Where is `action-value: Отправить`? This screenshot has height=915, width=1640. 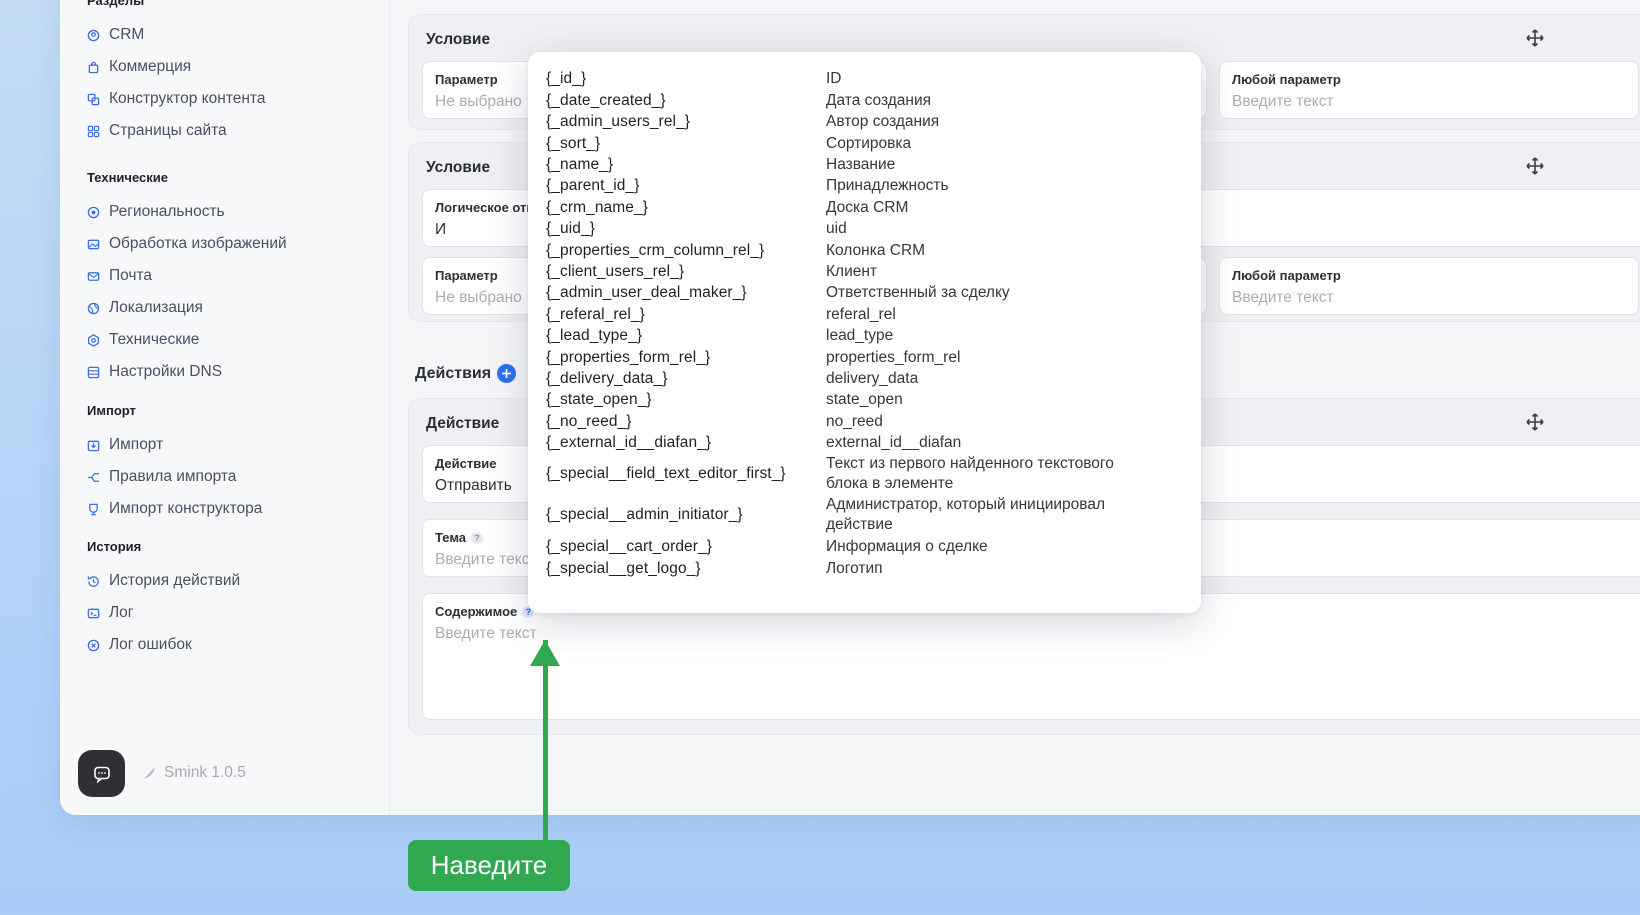
action-value: Отправить is located at coordinates (473, 485).